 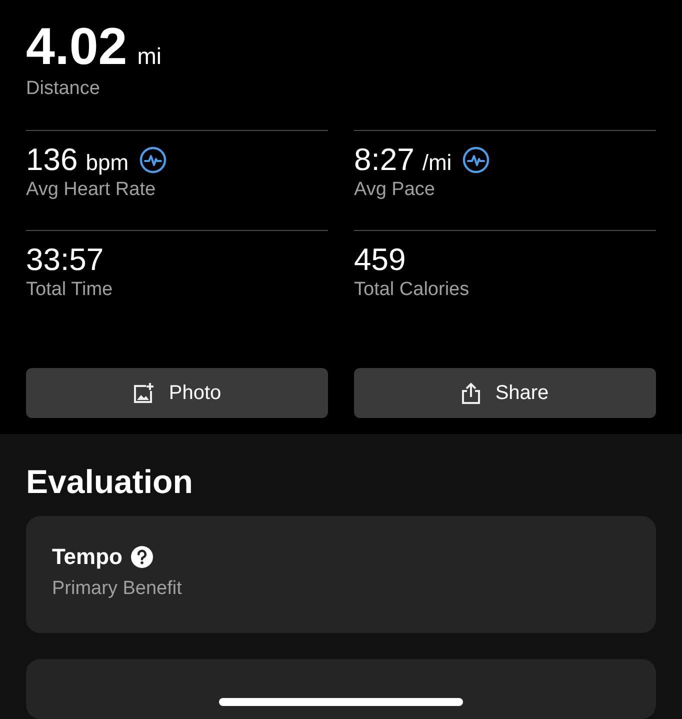 I want to click on section-title: Evaluation, so click(x=110, y=482).